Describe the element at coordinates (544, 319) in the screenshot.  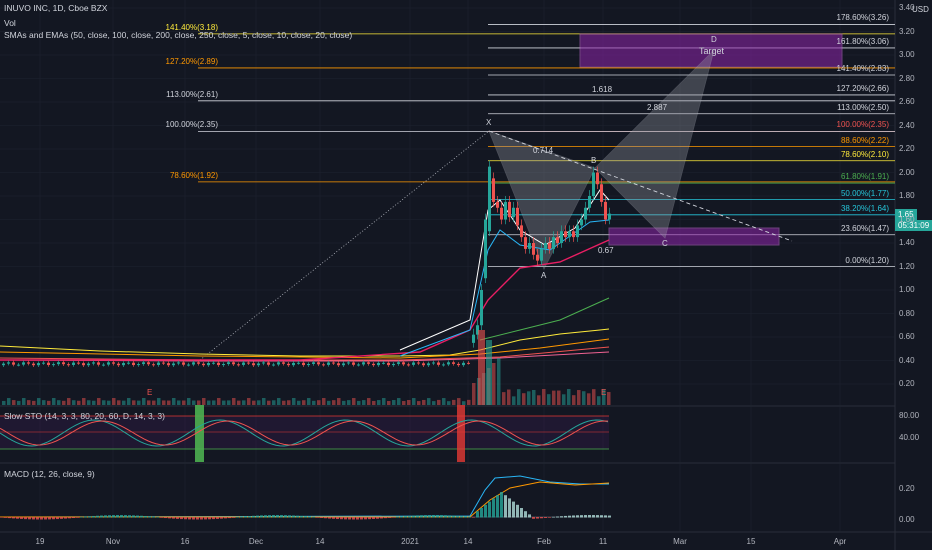
I see `ma-line-green` at that location.